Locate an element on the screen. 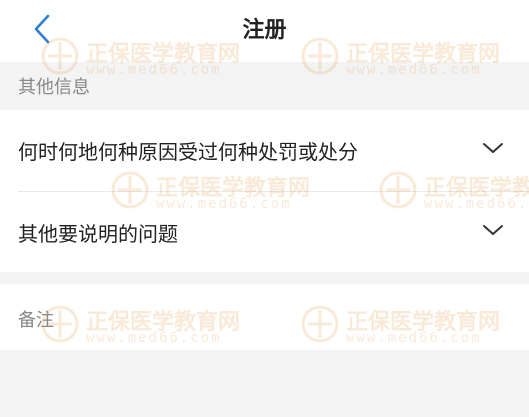  page-title: 注册 is located at coordinates (264, 30).